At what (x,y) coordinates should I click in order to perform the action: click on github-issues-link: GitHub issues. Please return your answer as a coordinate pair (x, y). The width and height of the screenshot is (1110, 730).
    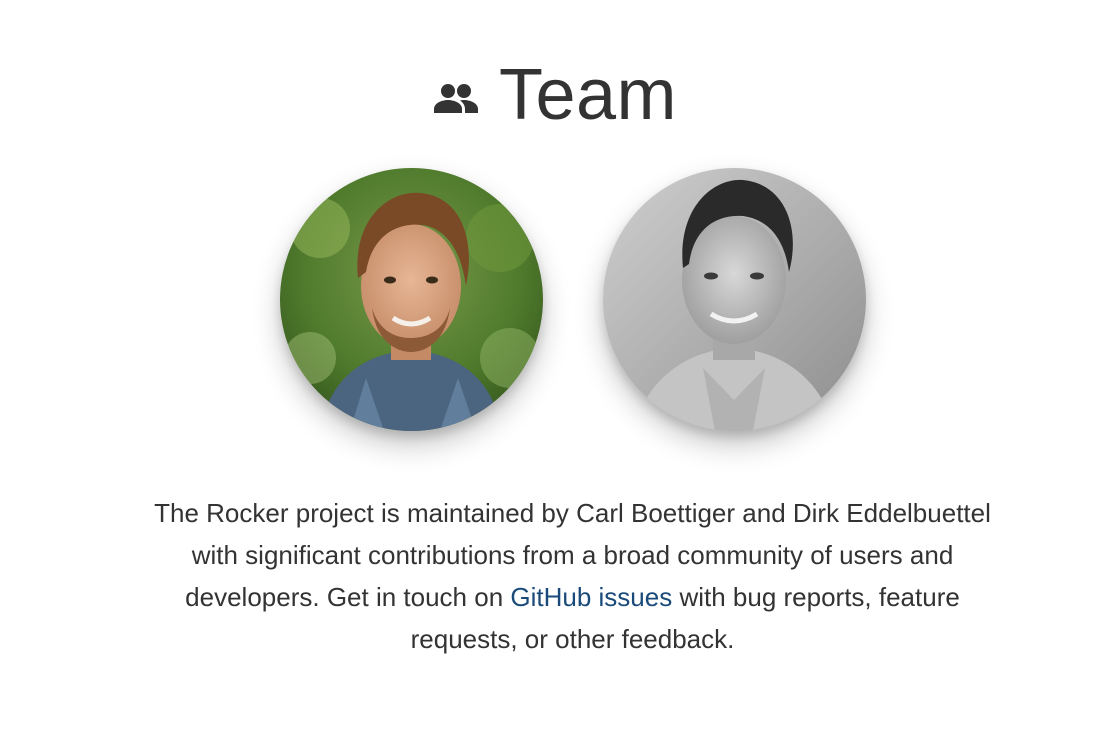
    Looking at the image, I should click on (591, 597).